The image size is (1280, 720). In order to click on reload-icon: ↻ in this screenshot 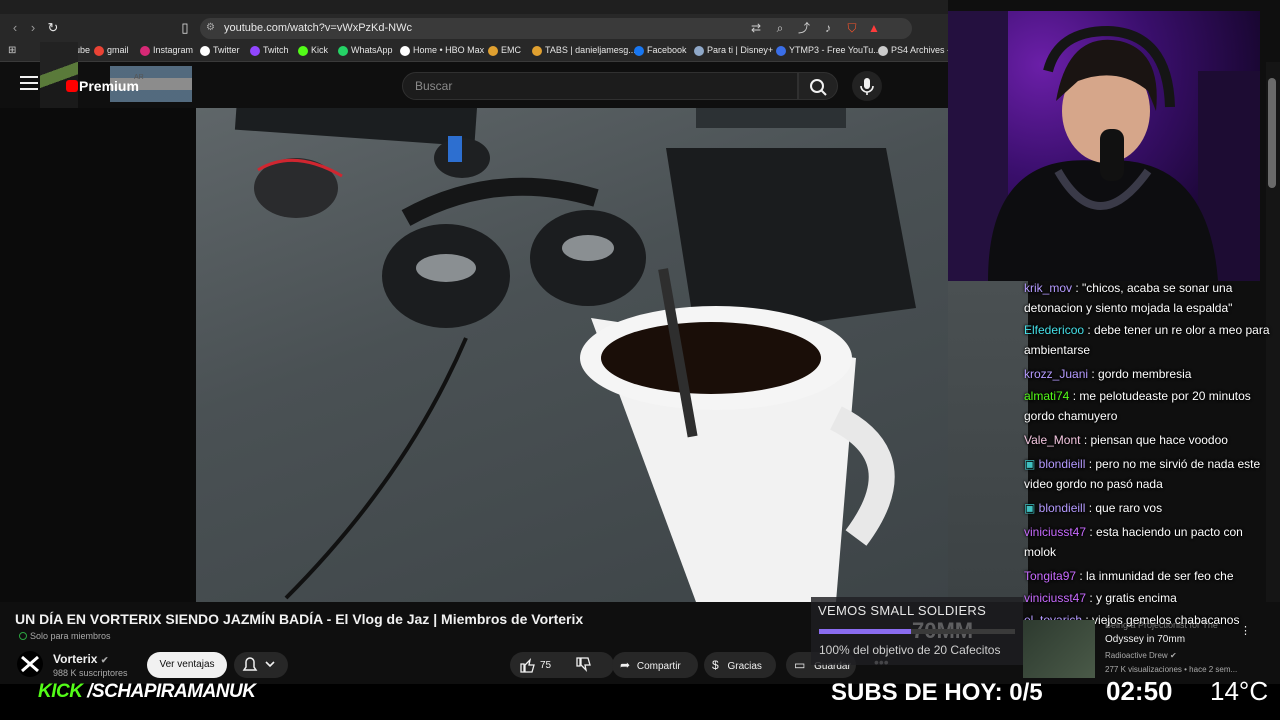, I will do `click(53, 28)`.